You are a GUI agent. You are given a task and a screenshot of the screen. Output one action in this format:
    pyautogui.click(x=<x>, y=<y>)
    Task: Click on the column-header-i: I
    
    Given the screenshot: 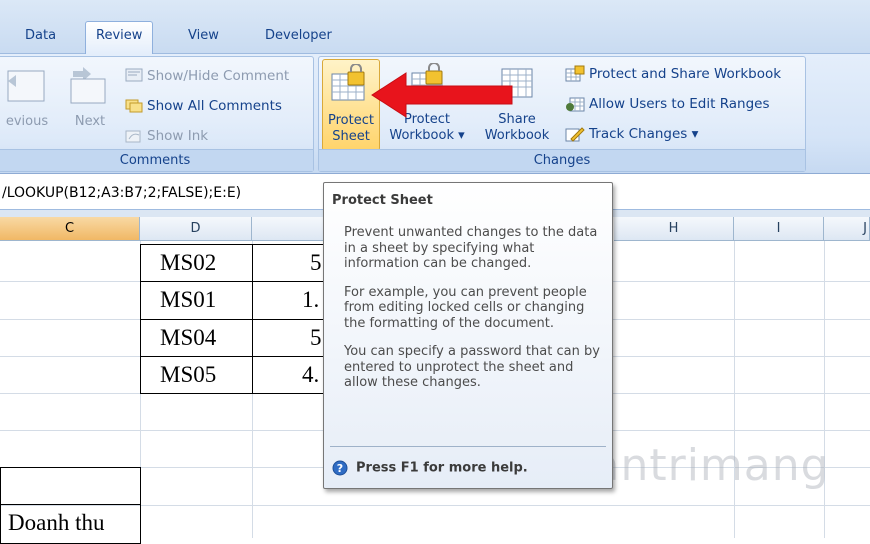 What is the action you would take?
    pyautogui.click(x=779, y=229)
    